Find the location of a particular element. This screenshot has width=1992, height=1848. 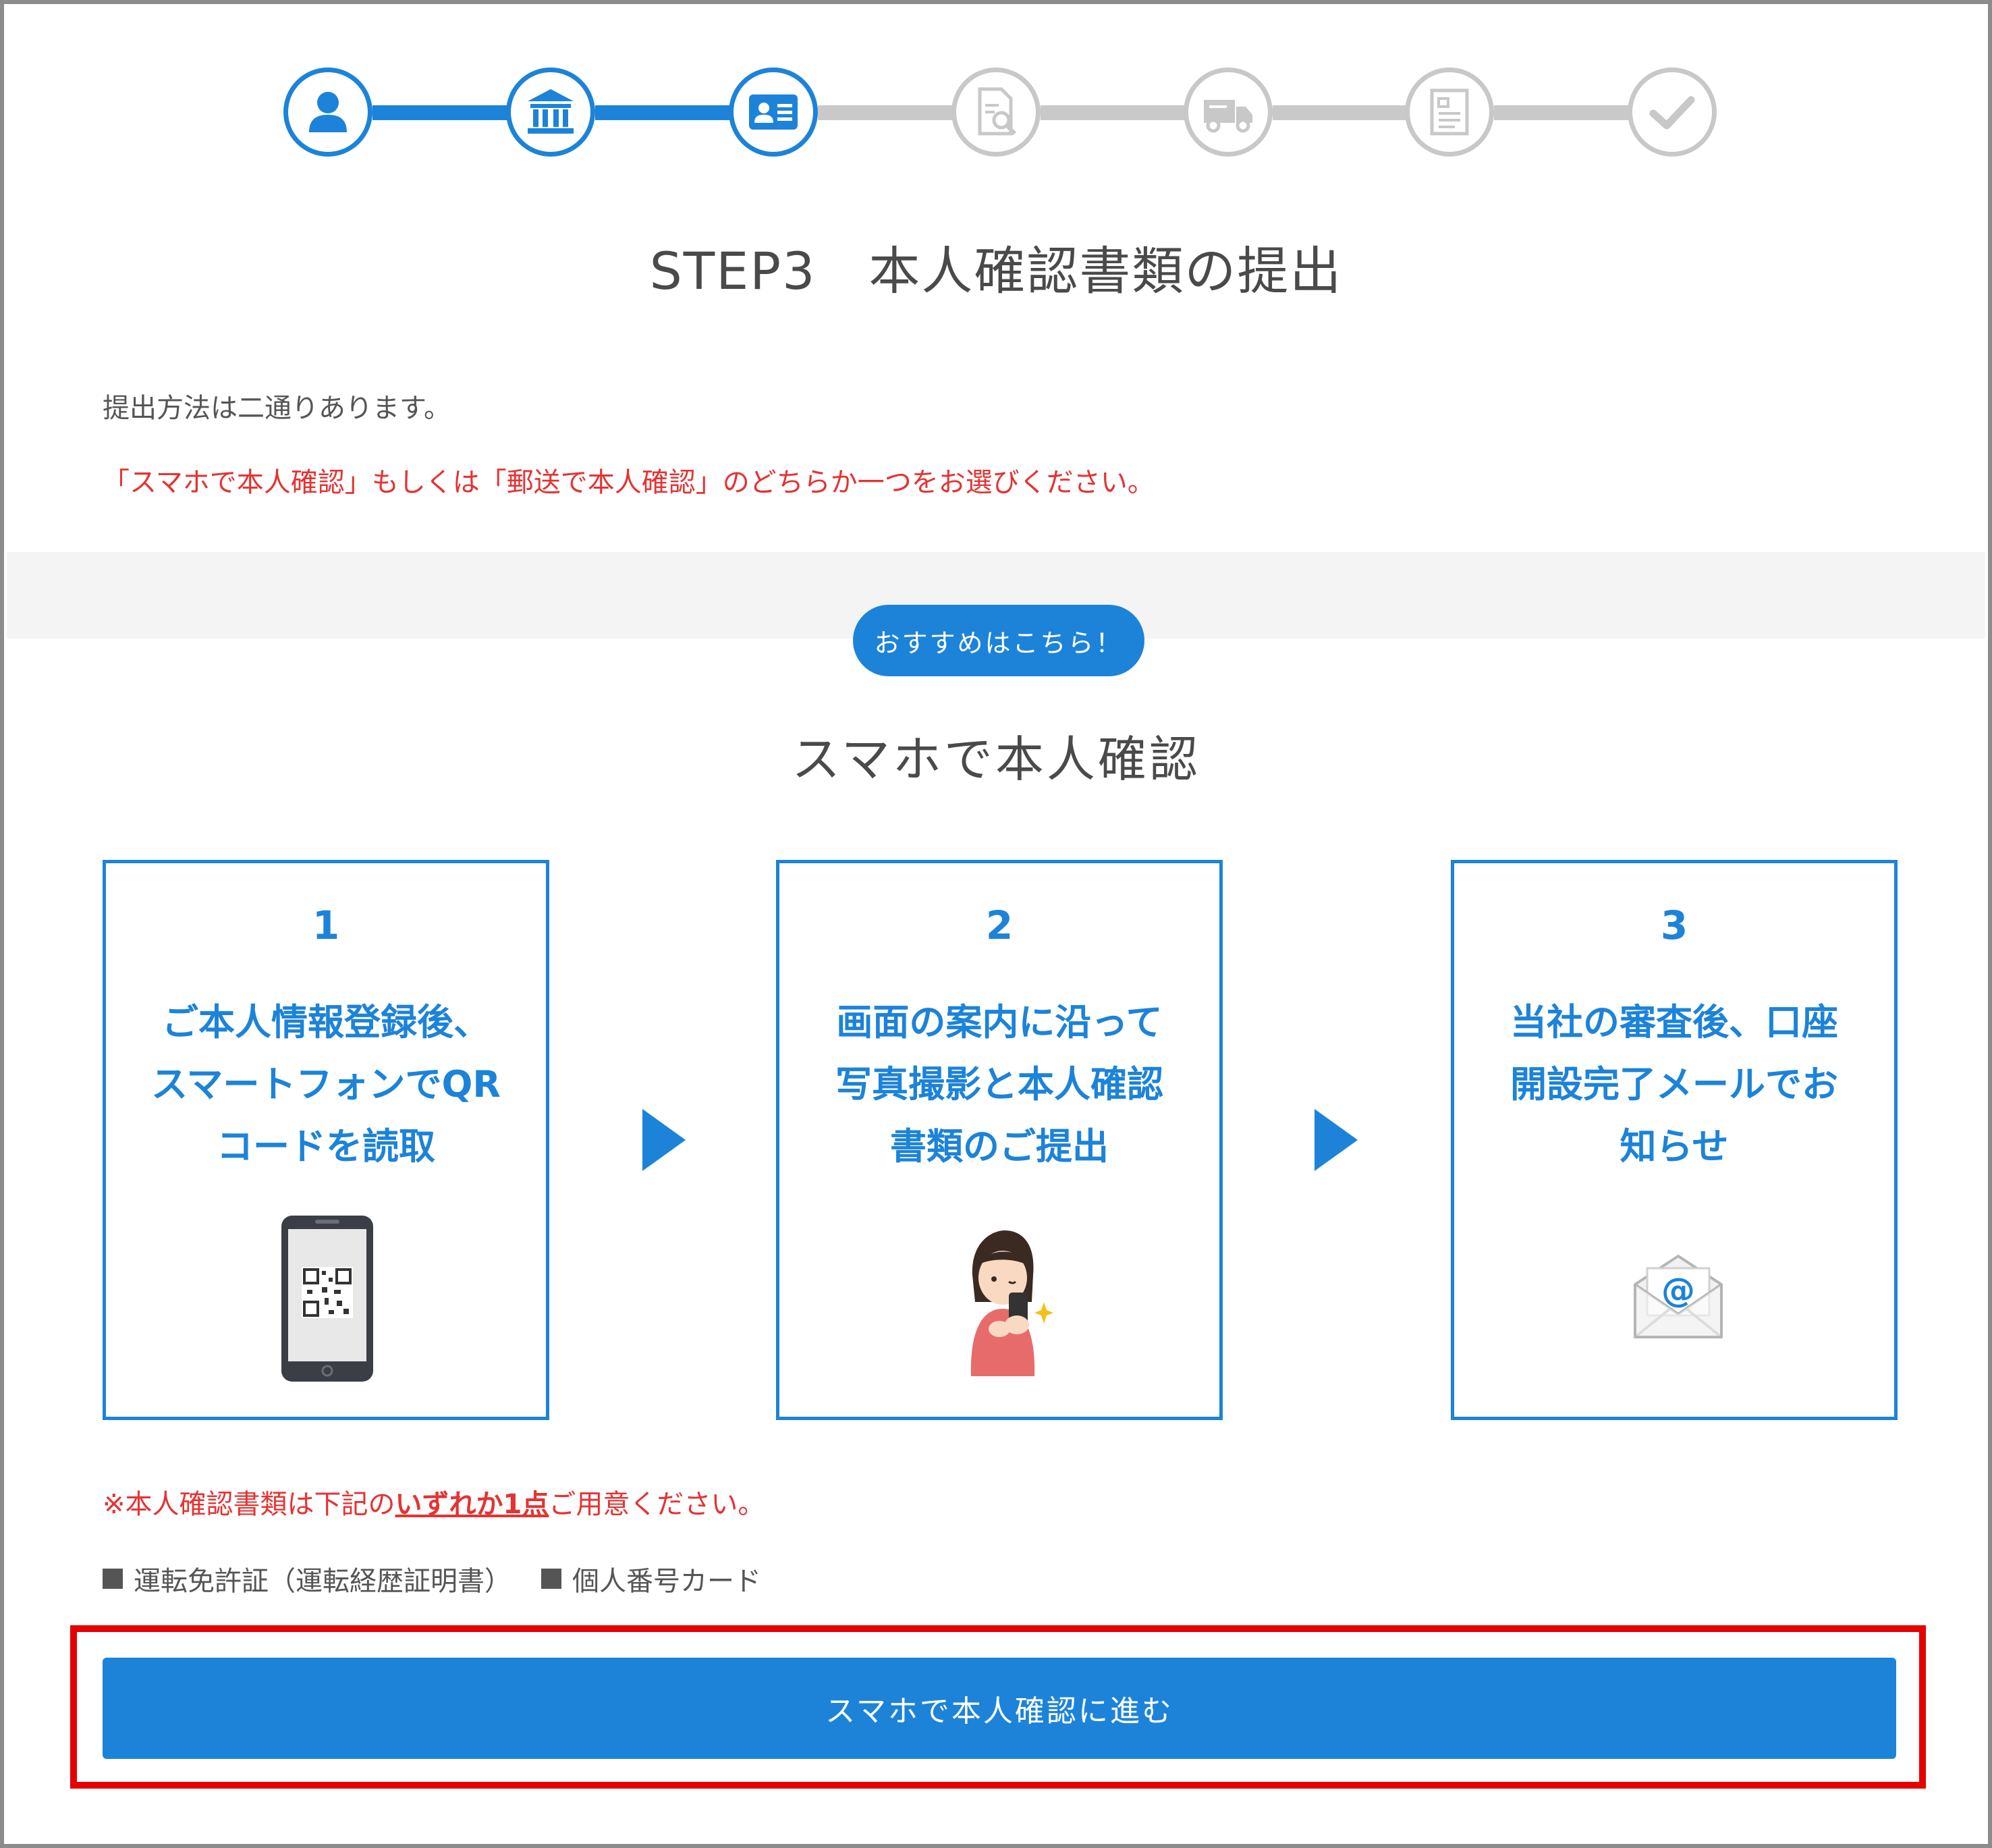

card-number: 1 is located at coordinates (326, 925).